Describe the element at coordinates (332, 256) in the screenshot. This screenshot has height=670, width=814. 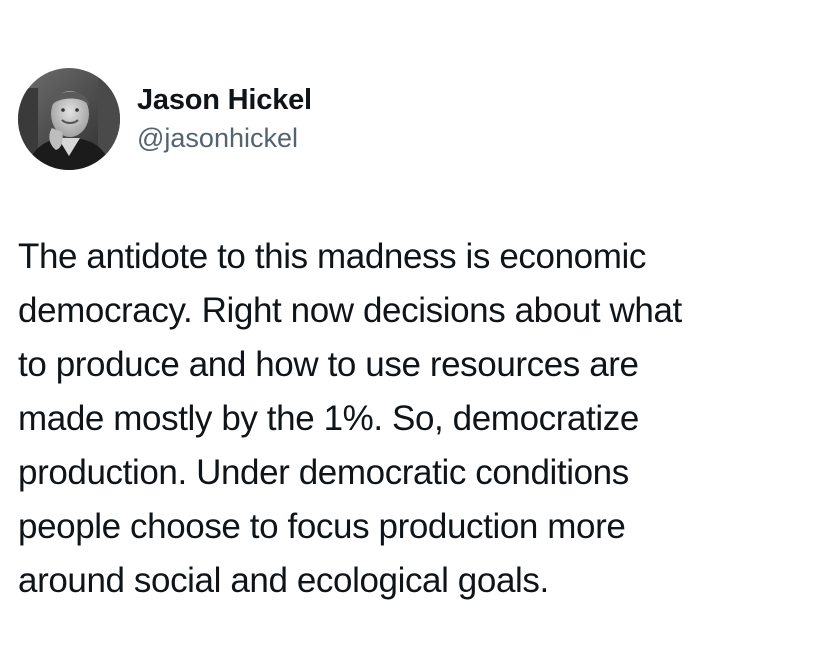
I see `tweet-text-line: The antidote to this madness is economic` at that location.